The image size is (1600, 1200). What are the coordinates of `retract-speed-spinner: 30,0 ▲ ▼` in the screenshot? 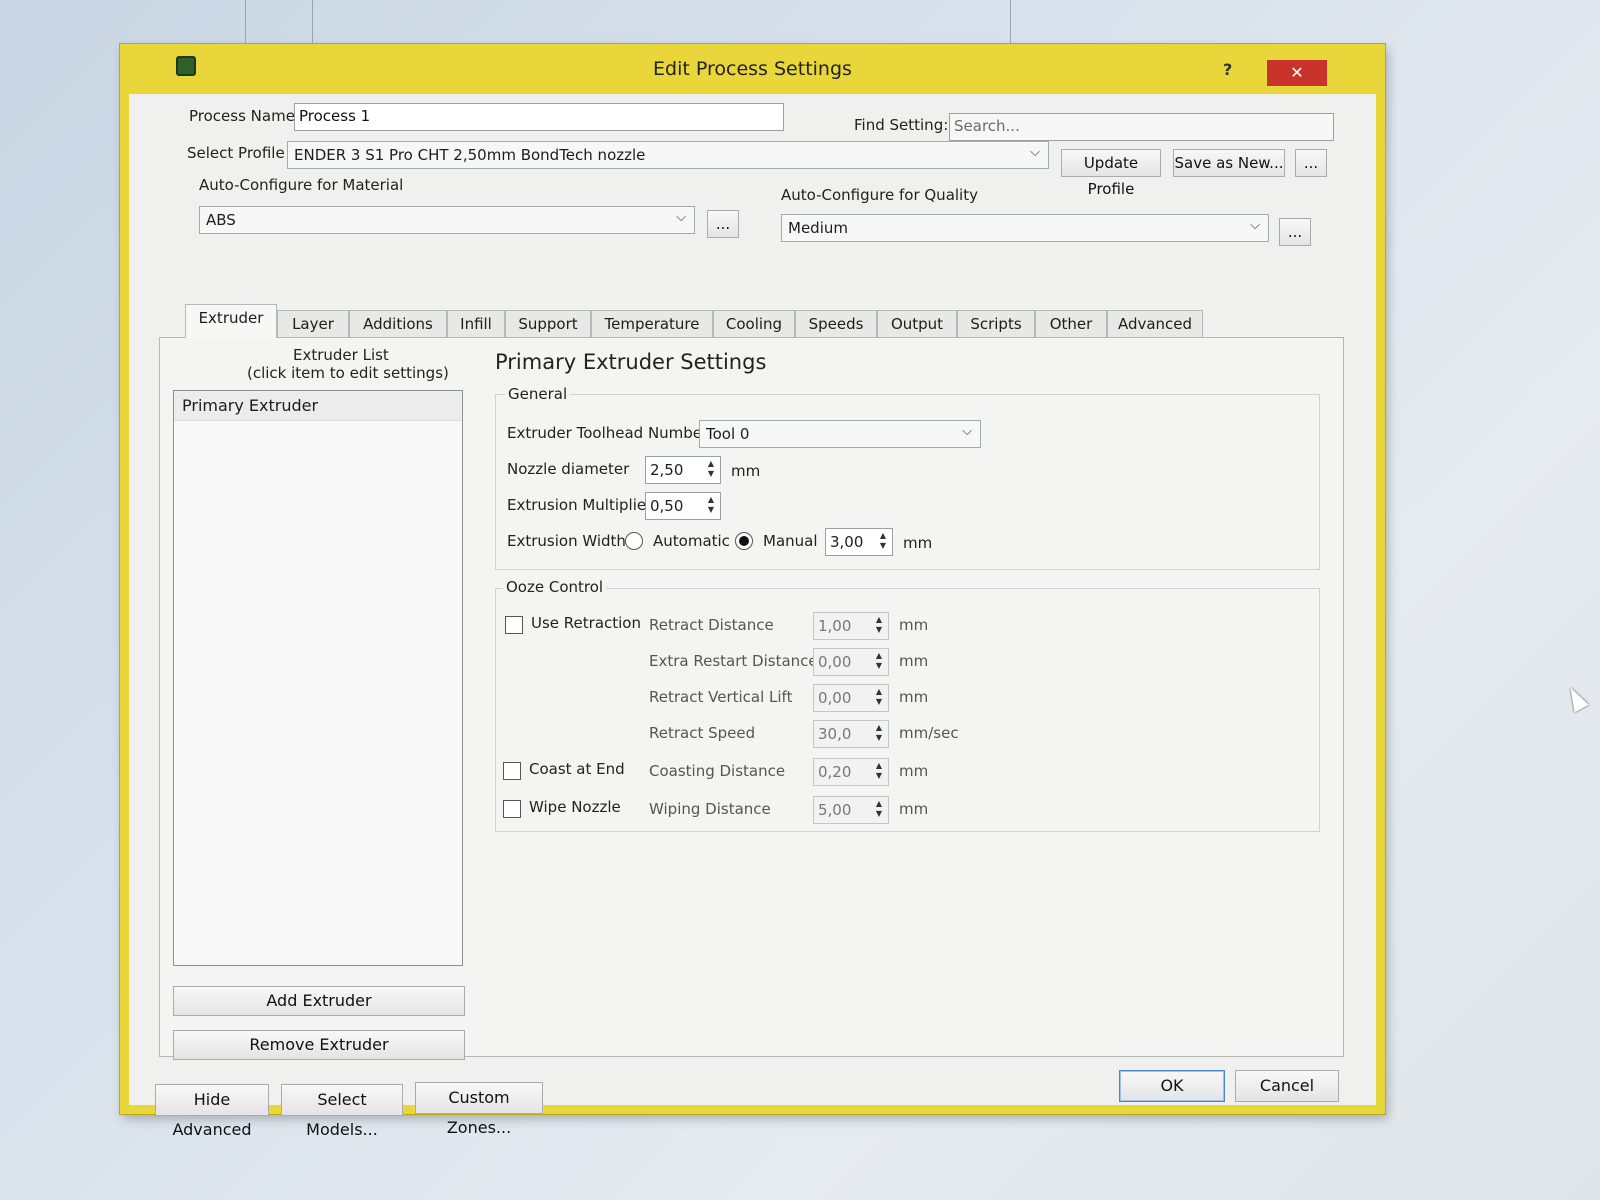 It's located at (851, 734).